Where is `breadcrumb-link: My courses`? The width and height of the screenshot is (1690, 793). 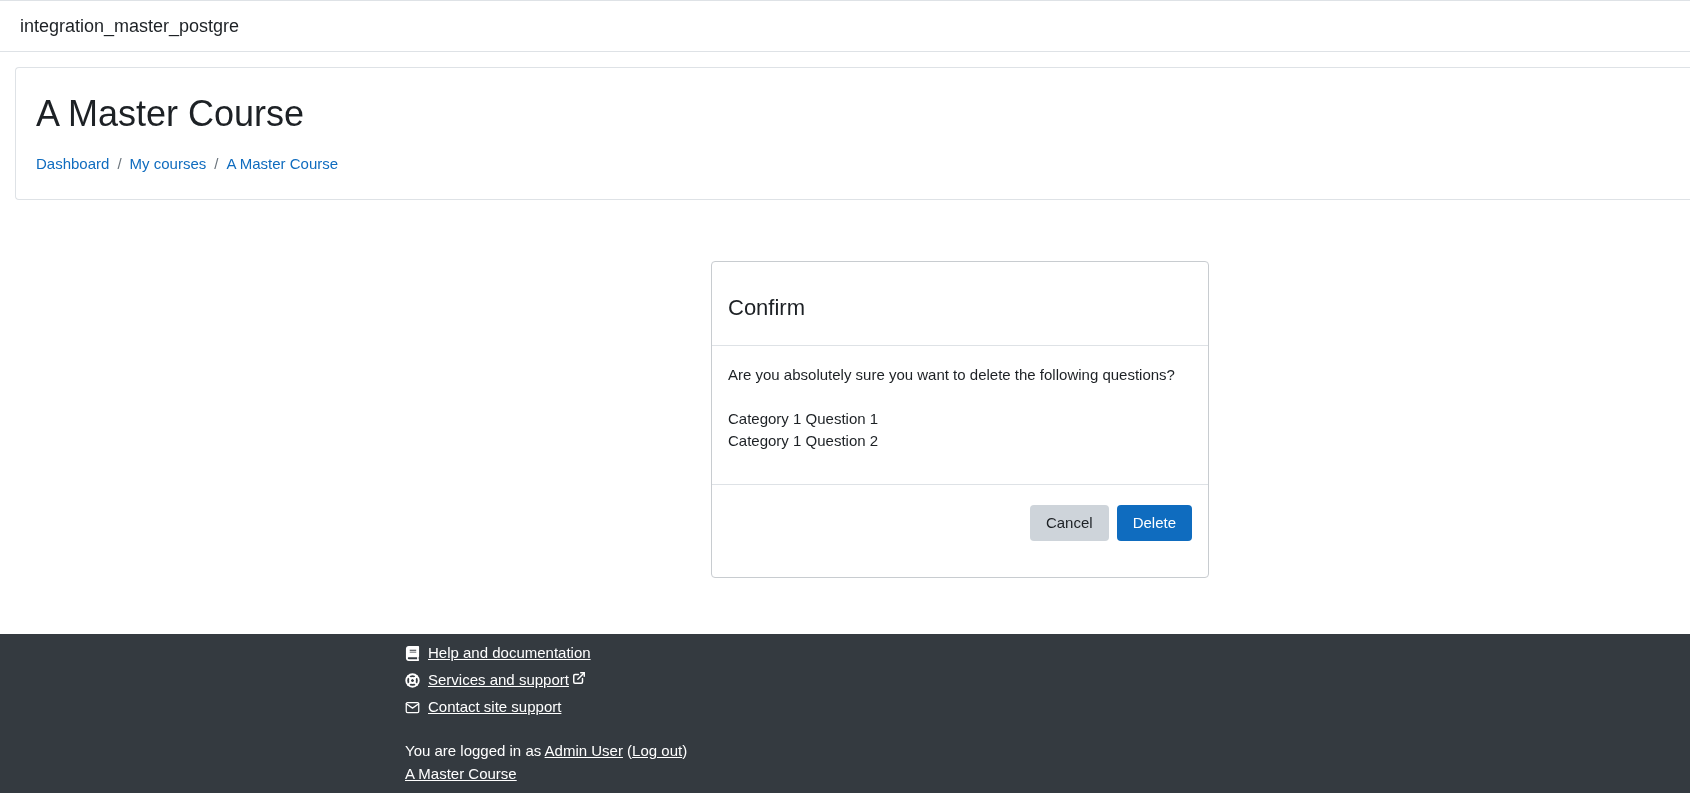
breadcrumb-link: My courses is located at coordinates (168, 164).